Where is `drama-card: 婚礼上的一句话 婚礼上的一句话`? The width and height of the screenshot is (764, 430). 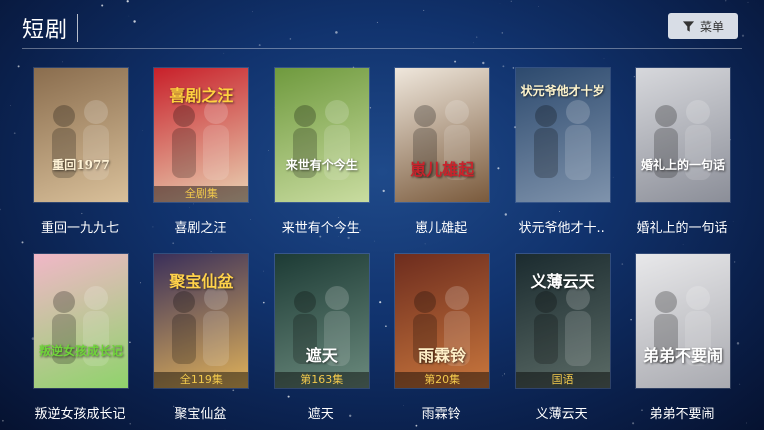 drama-card: 婚礼上的一句话 婚礼上的一句话 is located at coordinates (683, 151).